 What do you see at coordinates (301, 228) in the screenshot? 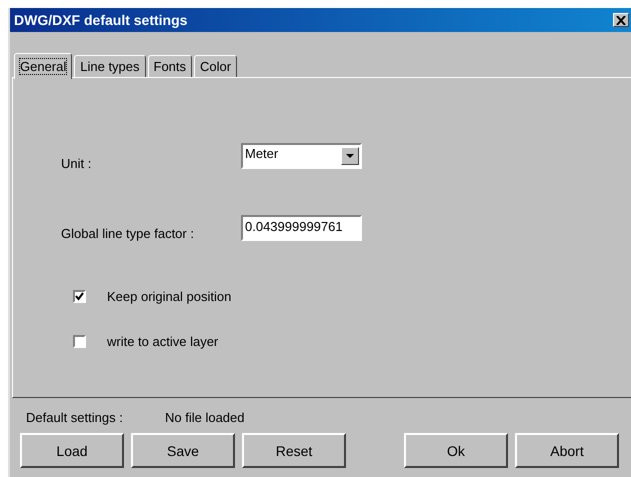
I see `input-field: 0.043999999761` at bounding box center [301, 228].